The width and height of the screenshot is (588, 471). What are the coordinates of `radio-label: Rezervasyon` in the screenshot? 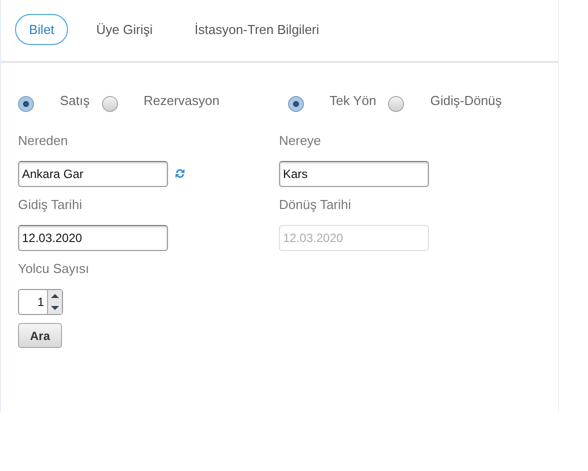 It's located at (182, 100).